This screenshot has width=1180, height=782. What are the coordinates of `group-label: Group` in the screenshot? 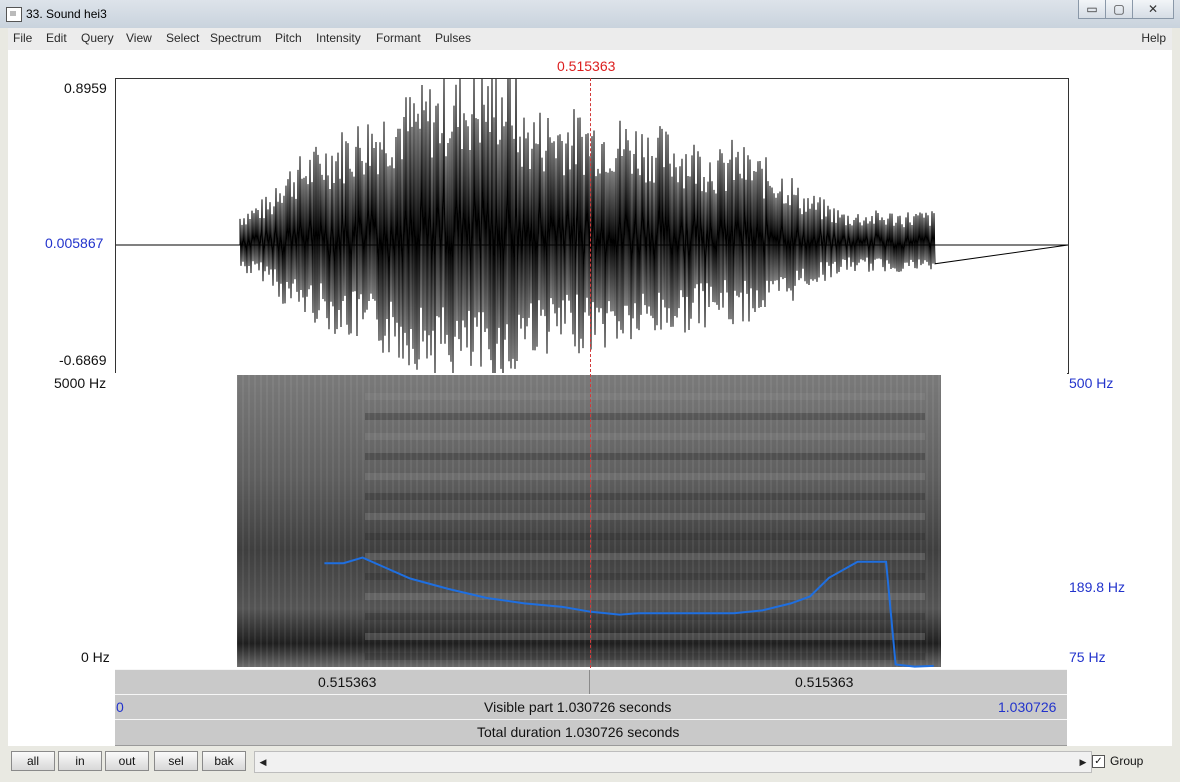 It's located at (1127, 761).